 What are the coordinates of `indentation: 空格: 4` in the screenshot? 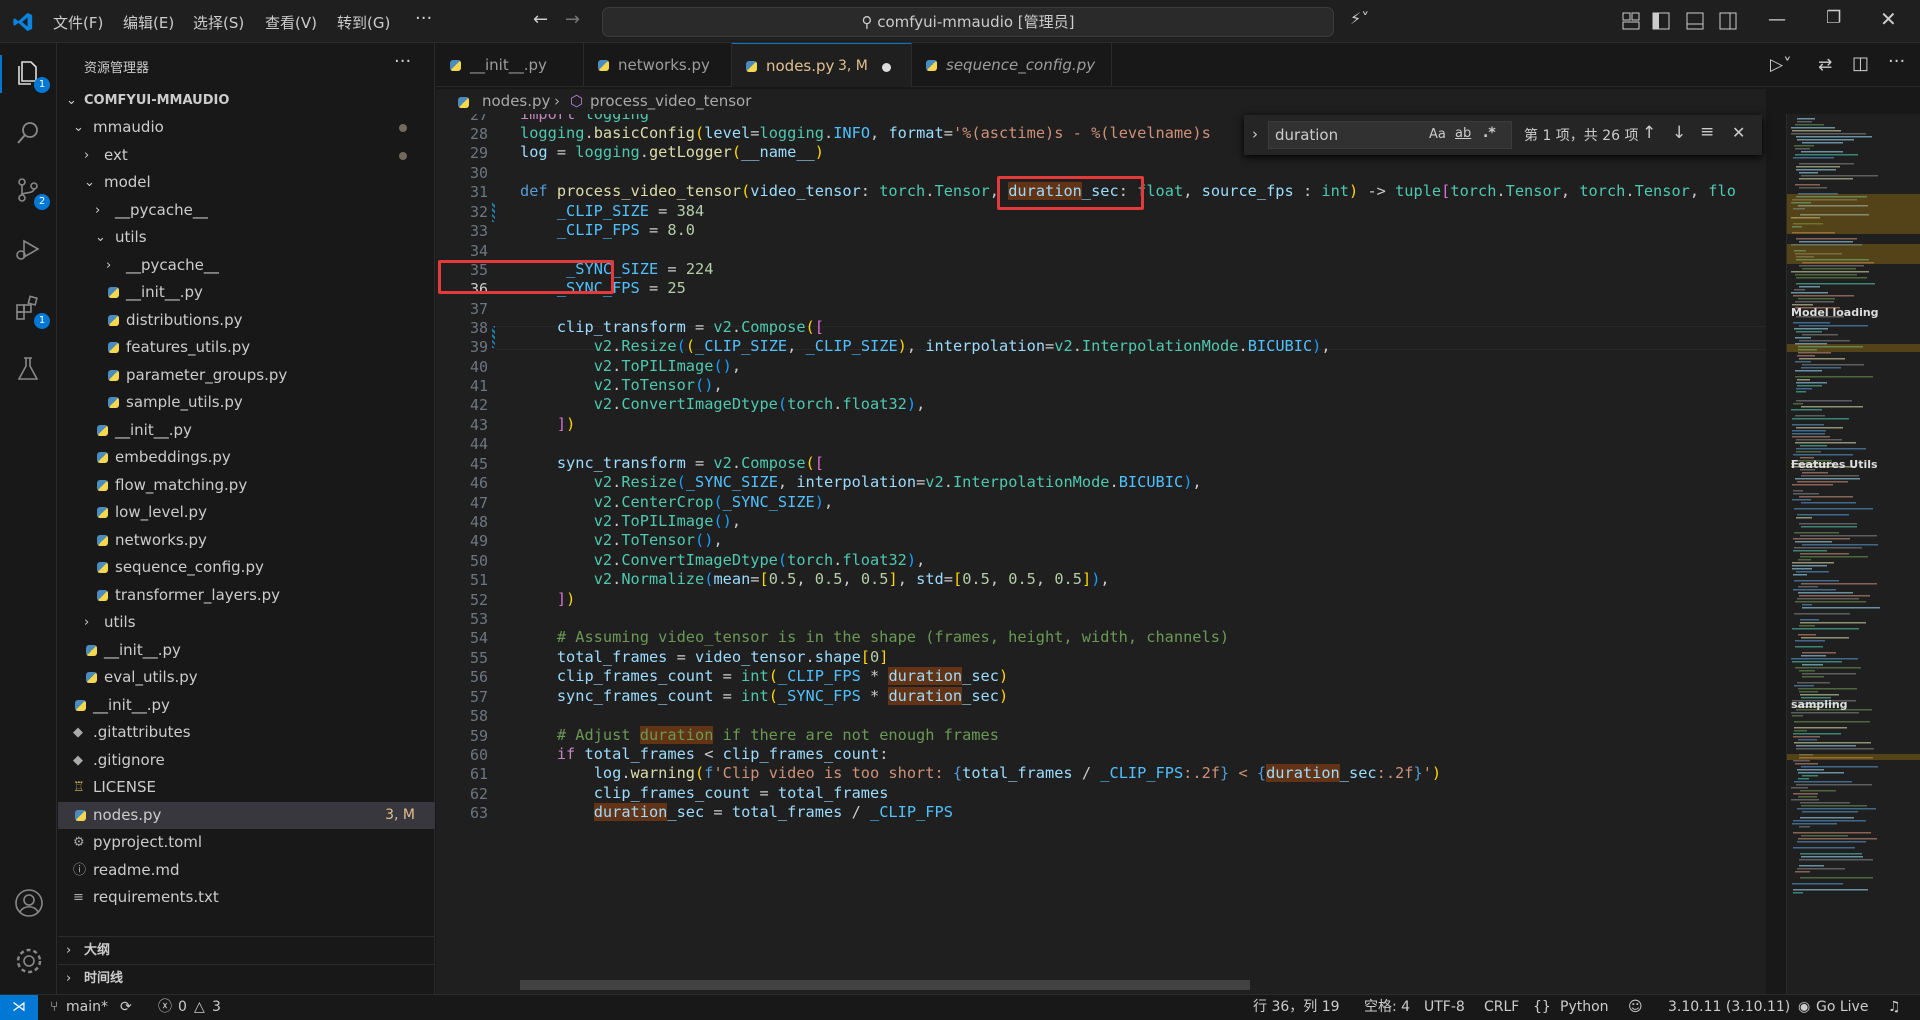 It's located at (1387, 1007).